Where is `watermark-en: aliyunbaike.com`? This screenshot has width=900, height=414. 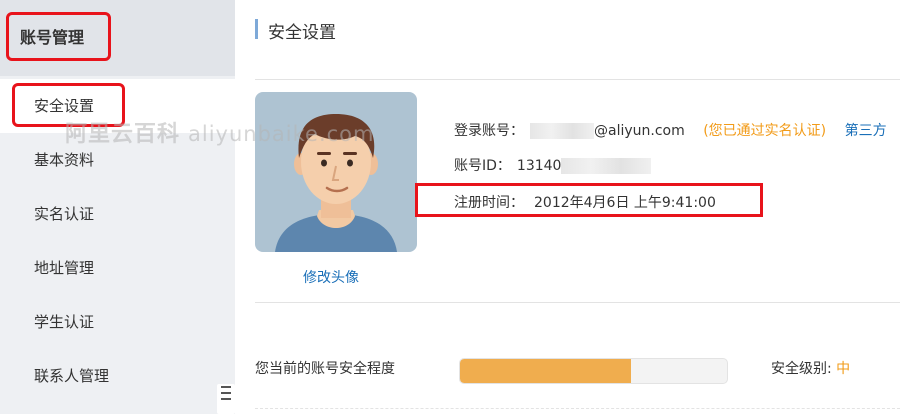 watermark-en: aliyunbaike.com is located at coordinates (281, 134).